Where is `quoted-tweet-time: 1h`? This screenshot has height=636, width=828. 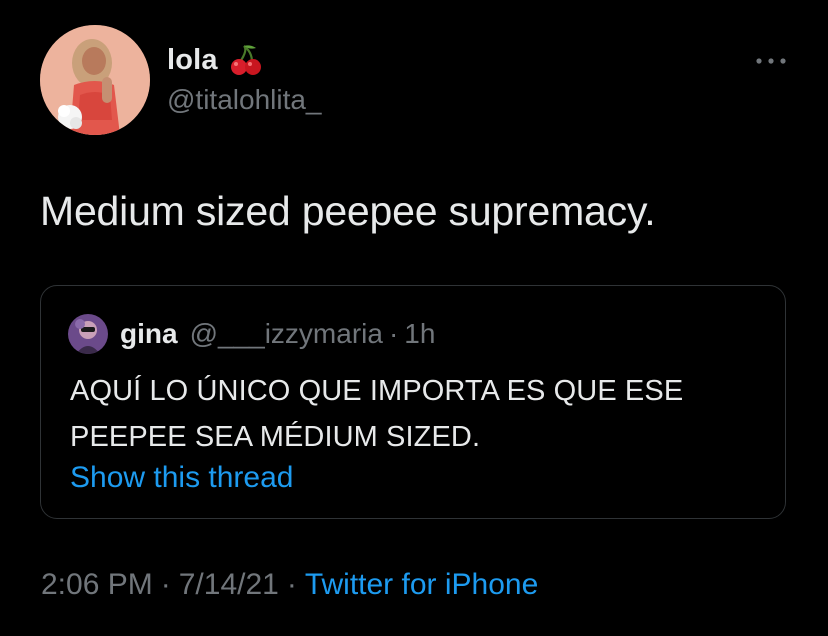 quoted-tweet-time: 1h is located at coordinates (420, 333).